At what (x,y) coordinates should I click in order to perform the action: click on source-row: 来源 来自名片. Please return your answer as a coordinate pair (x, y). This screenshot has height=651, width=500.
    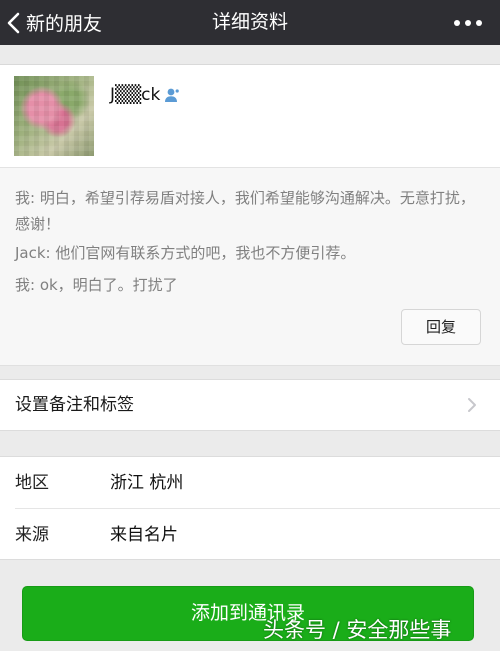
    Looking at the image, I should click on (250, 535).